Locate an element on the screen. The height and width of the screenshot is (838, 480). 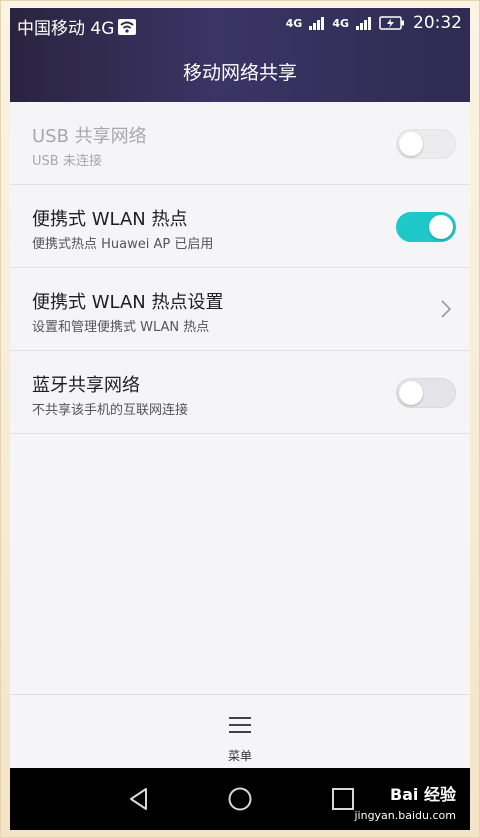
setting-bluetooth-tethering: 蓝牙共享网络 不共享该手机的互联网连接 is located at coordinates (240, 392).